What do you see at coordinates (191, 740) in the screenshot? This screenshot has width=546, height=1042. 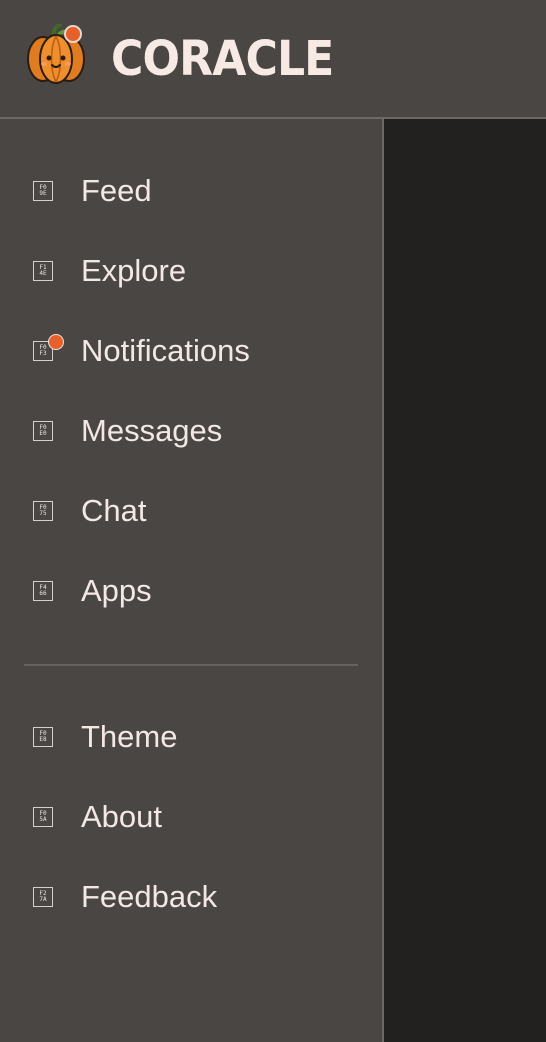 I see `sidebar-item-theme: F0 E8 Theme` at bounding box center [191, 740].